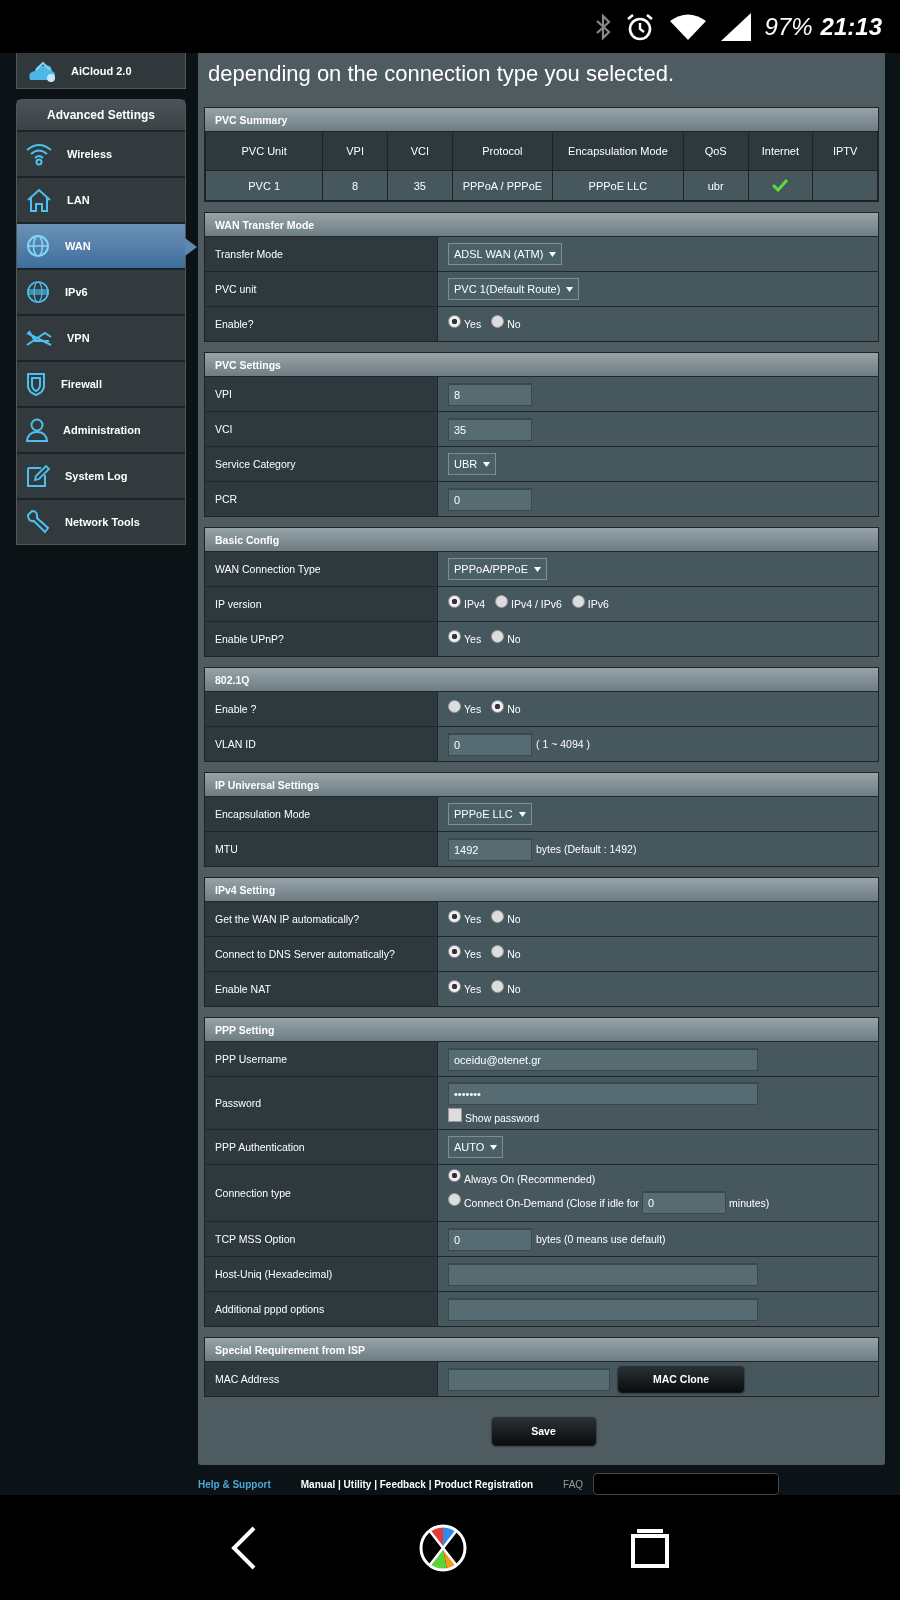 The width and height of the screenshot is (900, 1600). Describe the element at coordinates (101, 383) in the screenshot. I see `sidebar-item: Firewall` at that location.